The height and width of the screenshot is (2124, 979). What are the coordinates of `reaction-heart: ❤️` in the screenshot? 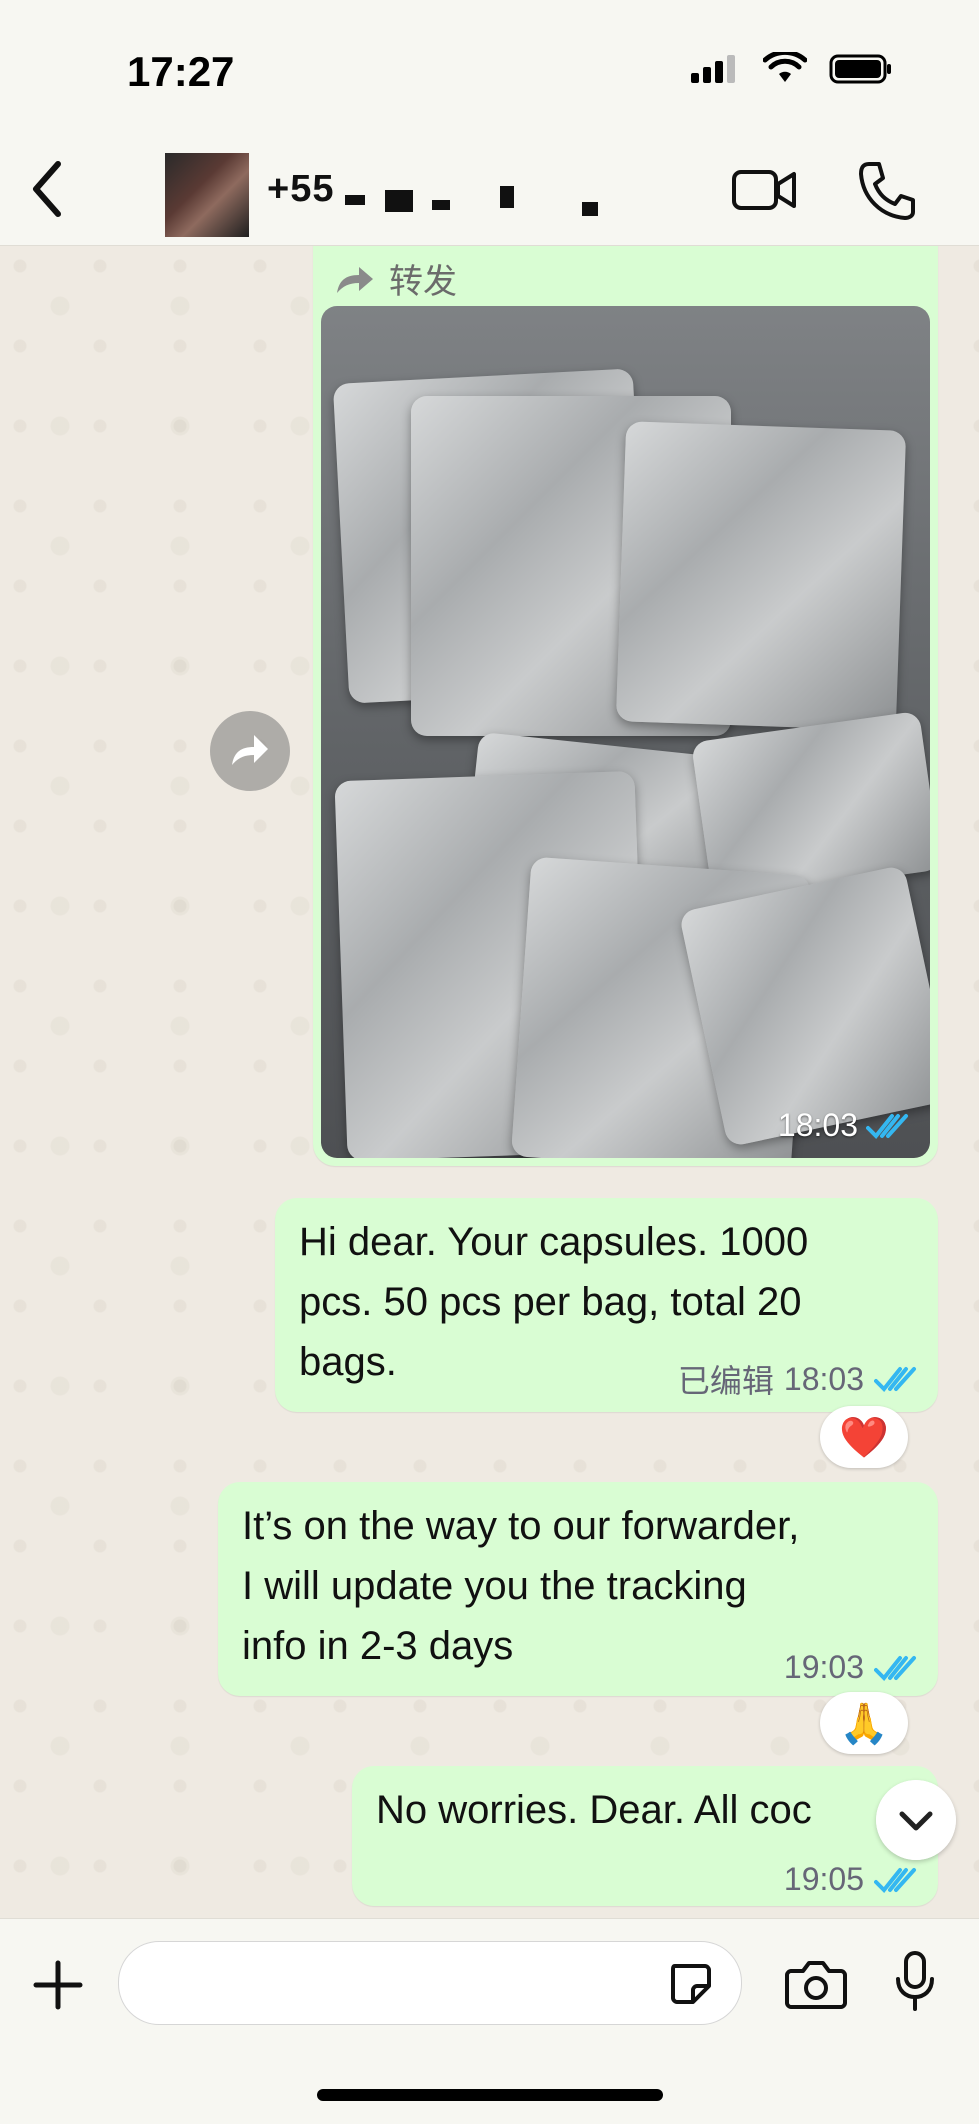 It's located at (864, 1437).